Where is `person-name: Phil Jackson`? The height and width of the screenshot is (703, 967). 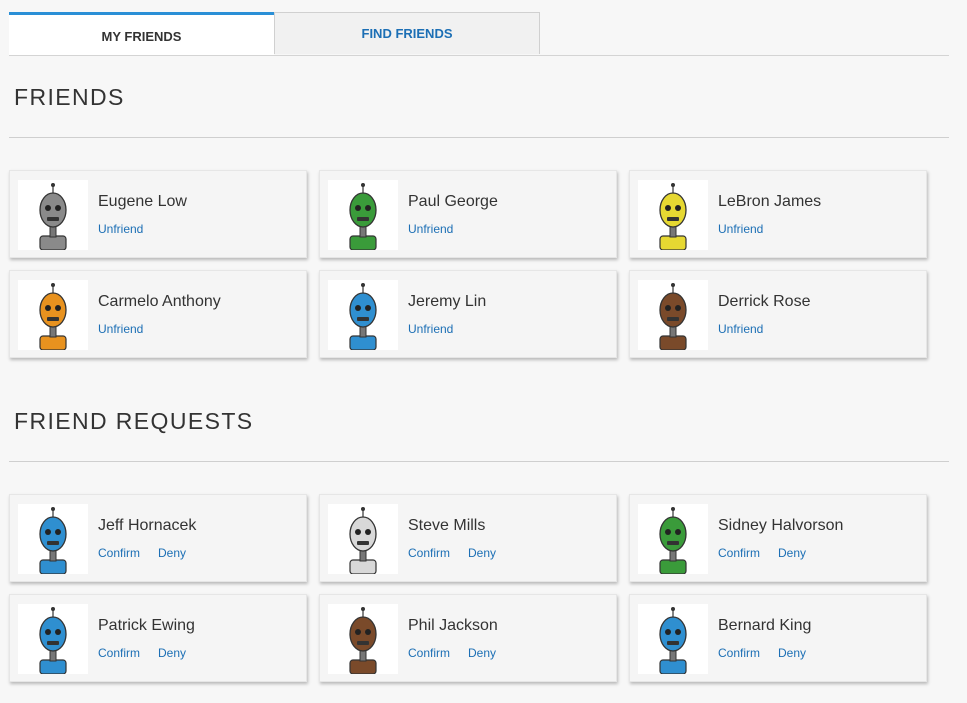 person-name: Phil Jackson is located at coordinates (453, 626).